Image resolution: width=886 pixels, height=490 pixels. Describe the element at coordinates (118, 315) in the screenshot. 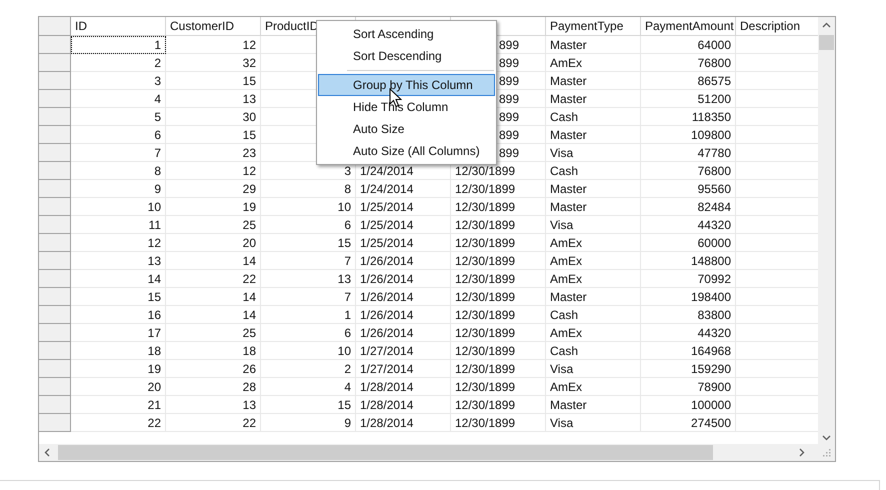

I see `table-cell: 16` at that location.